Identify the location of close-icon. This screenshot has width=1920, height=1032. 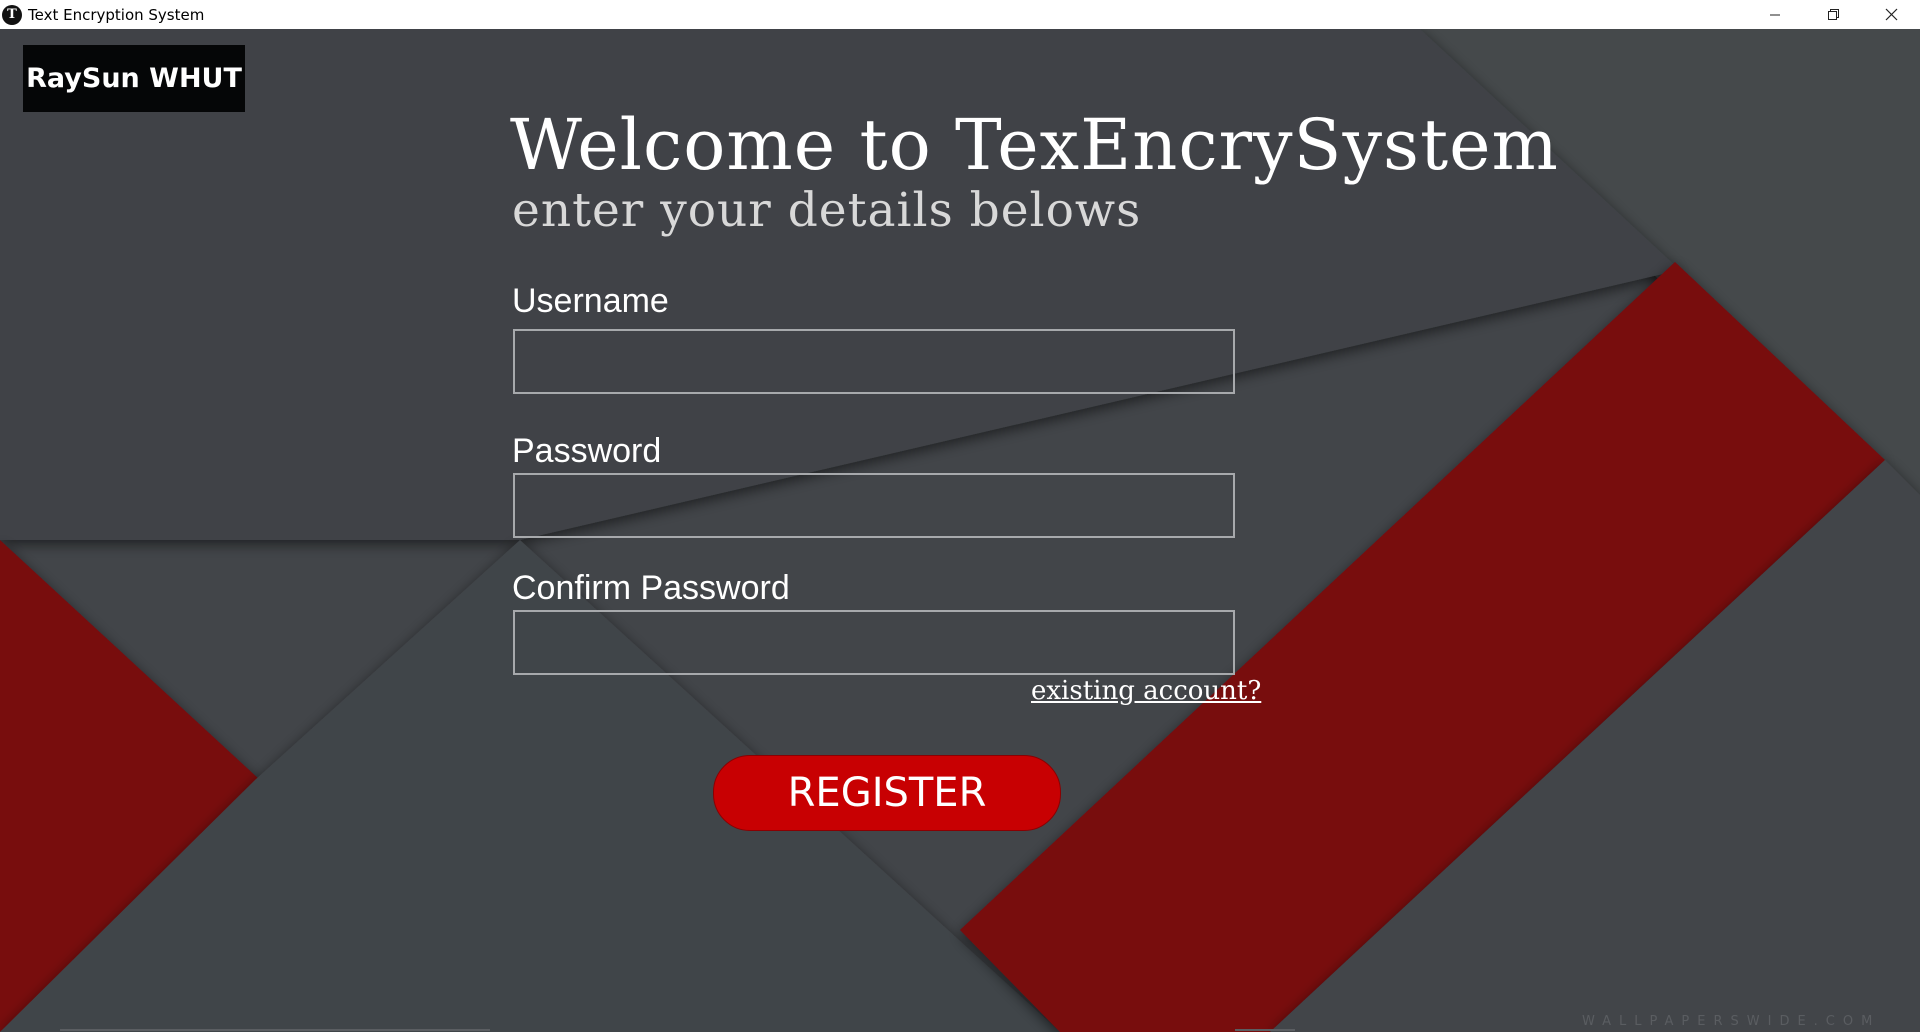
(1891, 14).